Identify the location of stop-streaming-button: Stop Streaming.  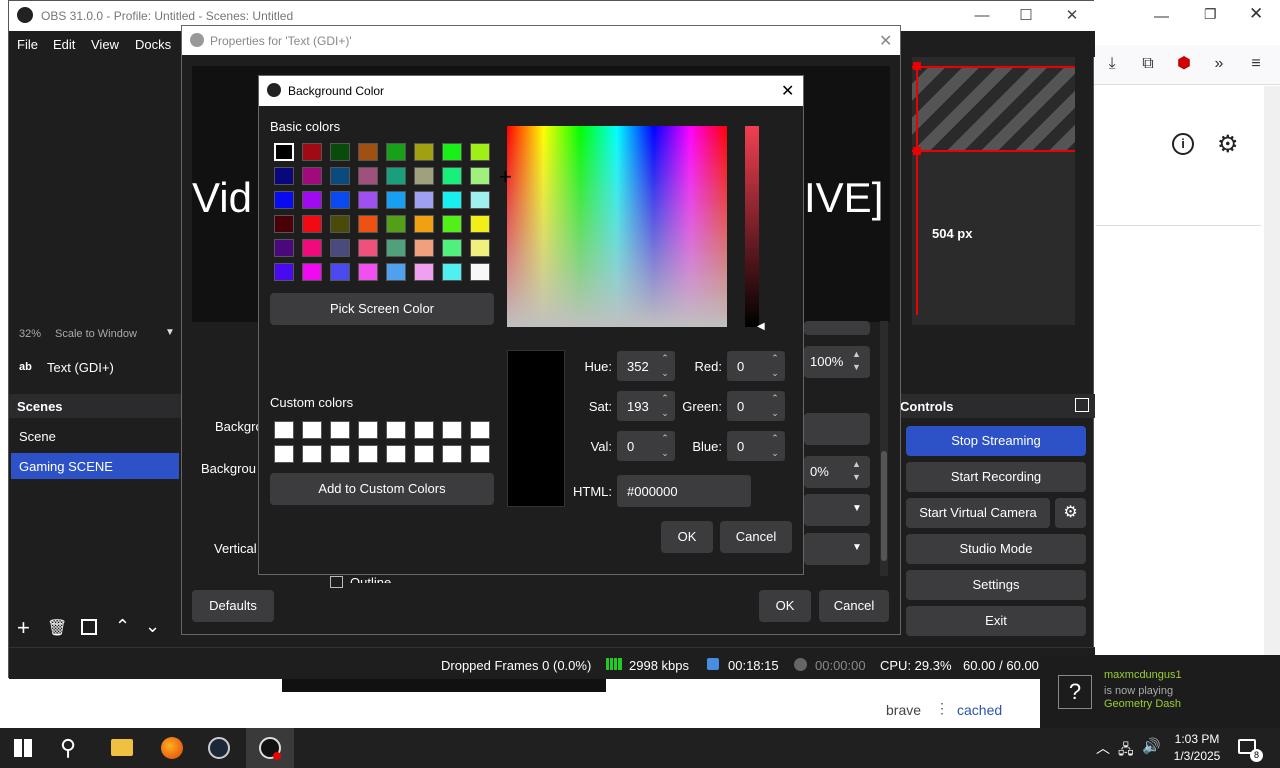
(996, 441).